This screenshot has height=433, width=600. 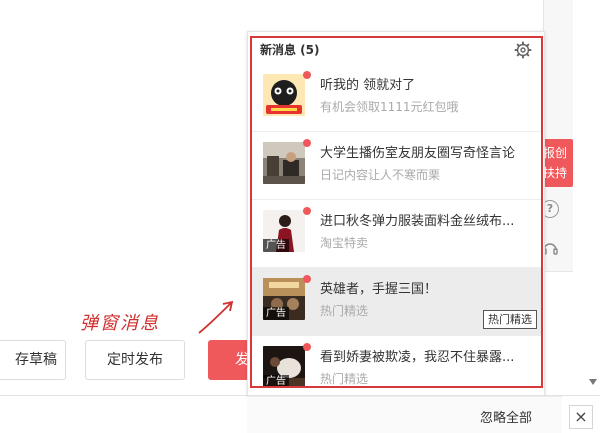 I want to click on gear-icon, so click(x=523, y=50).